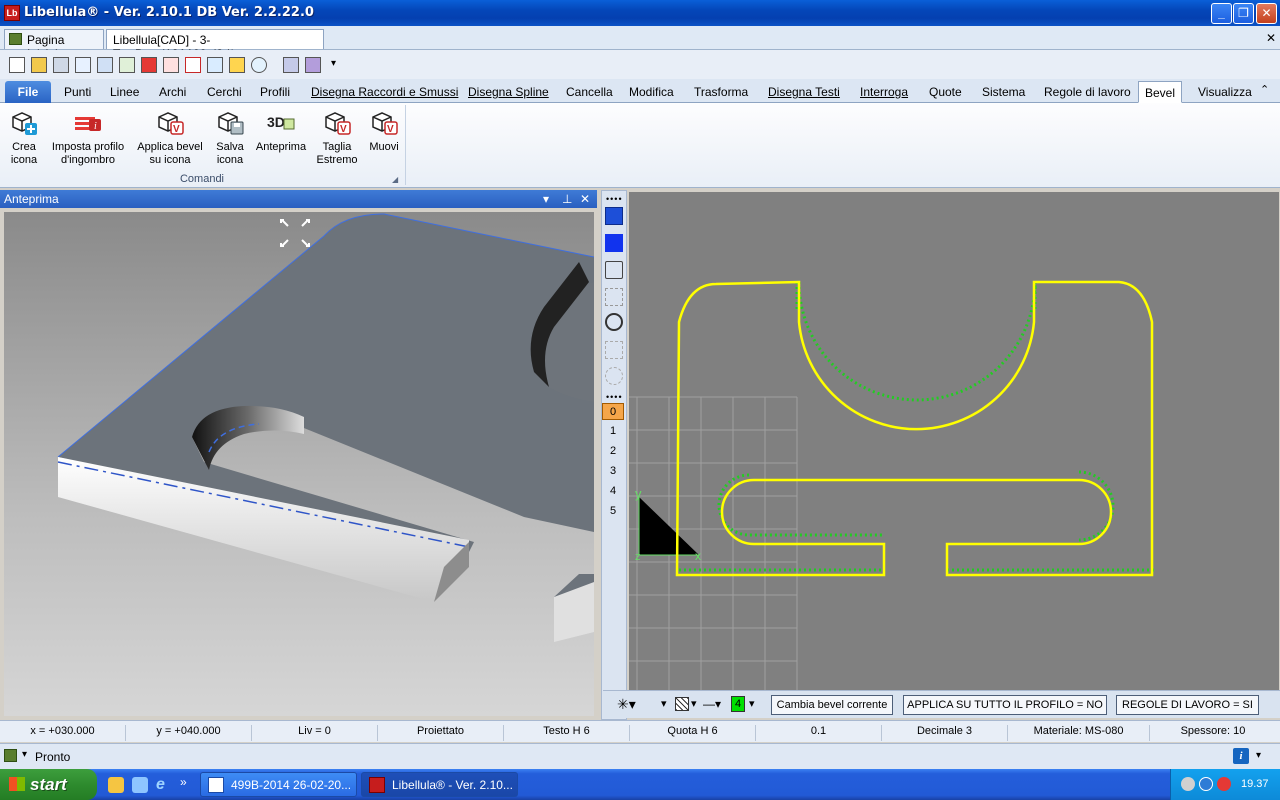 The image size is (1280, 800). Describe the element at coordinates (613, 451) in the screenshot. I see `layer-2: 2` at that location.